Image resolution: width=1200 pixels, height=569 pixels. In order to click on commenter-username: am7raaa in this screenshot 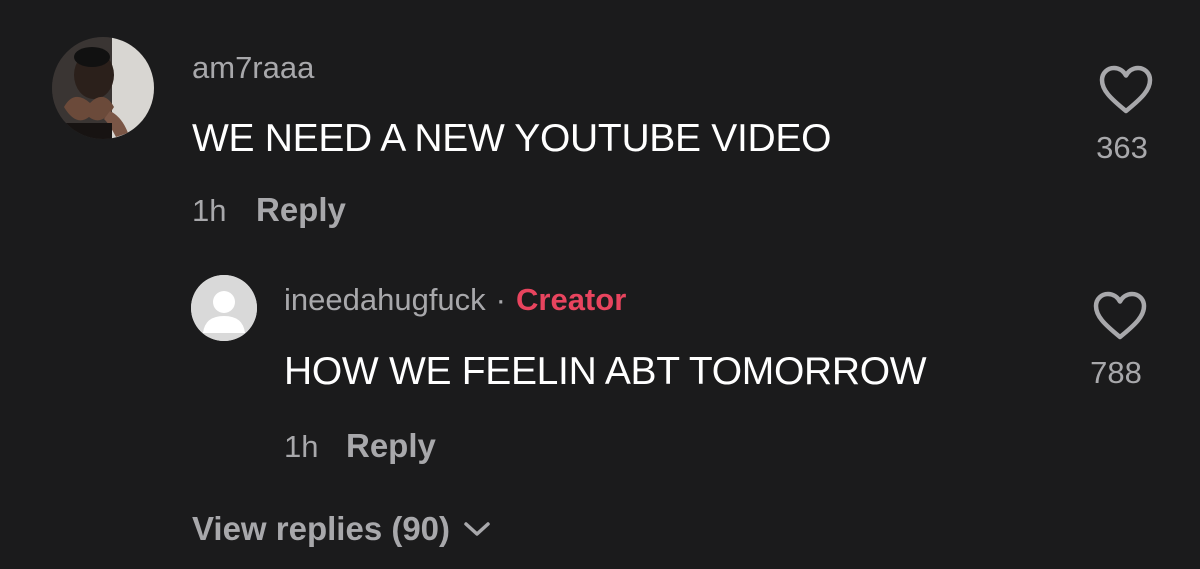, I will do `click(253, 68)`.